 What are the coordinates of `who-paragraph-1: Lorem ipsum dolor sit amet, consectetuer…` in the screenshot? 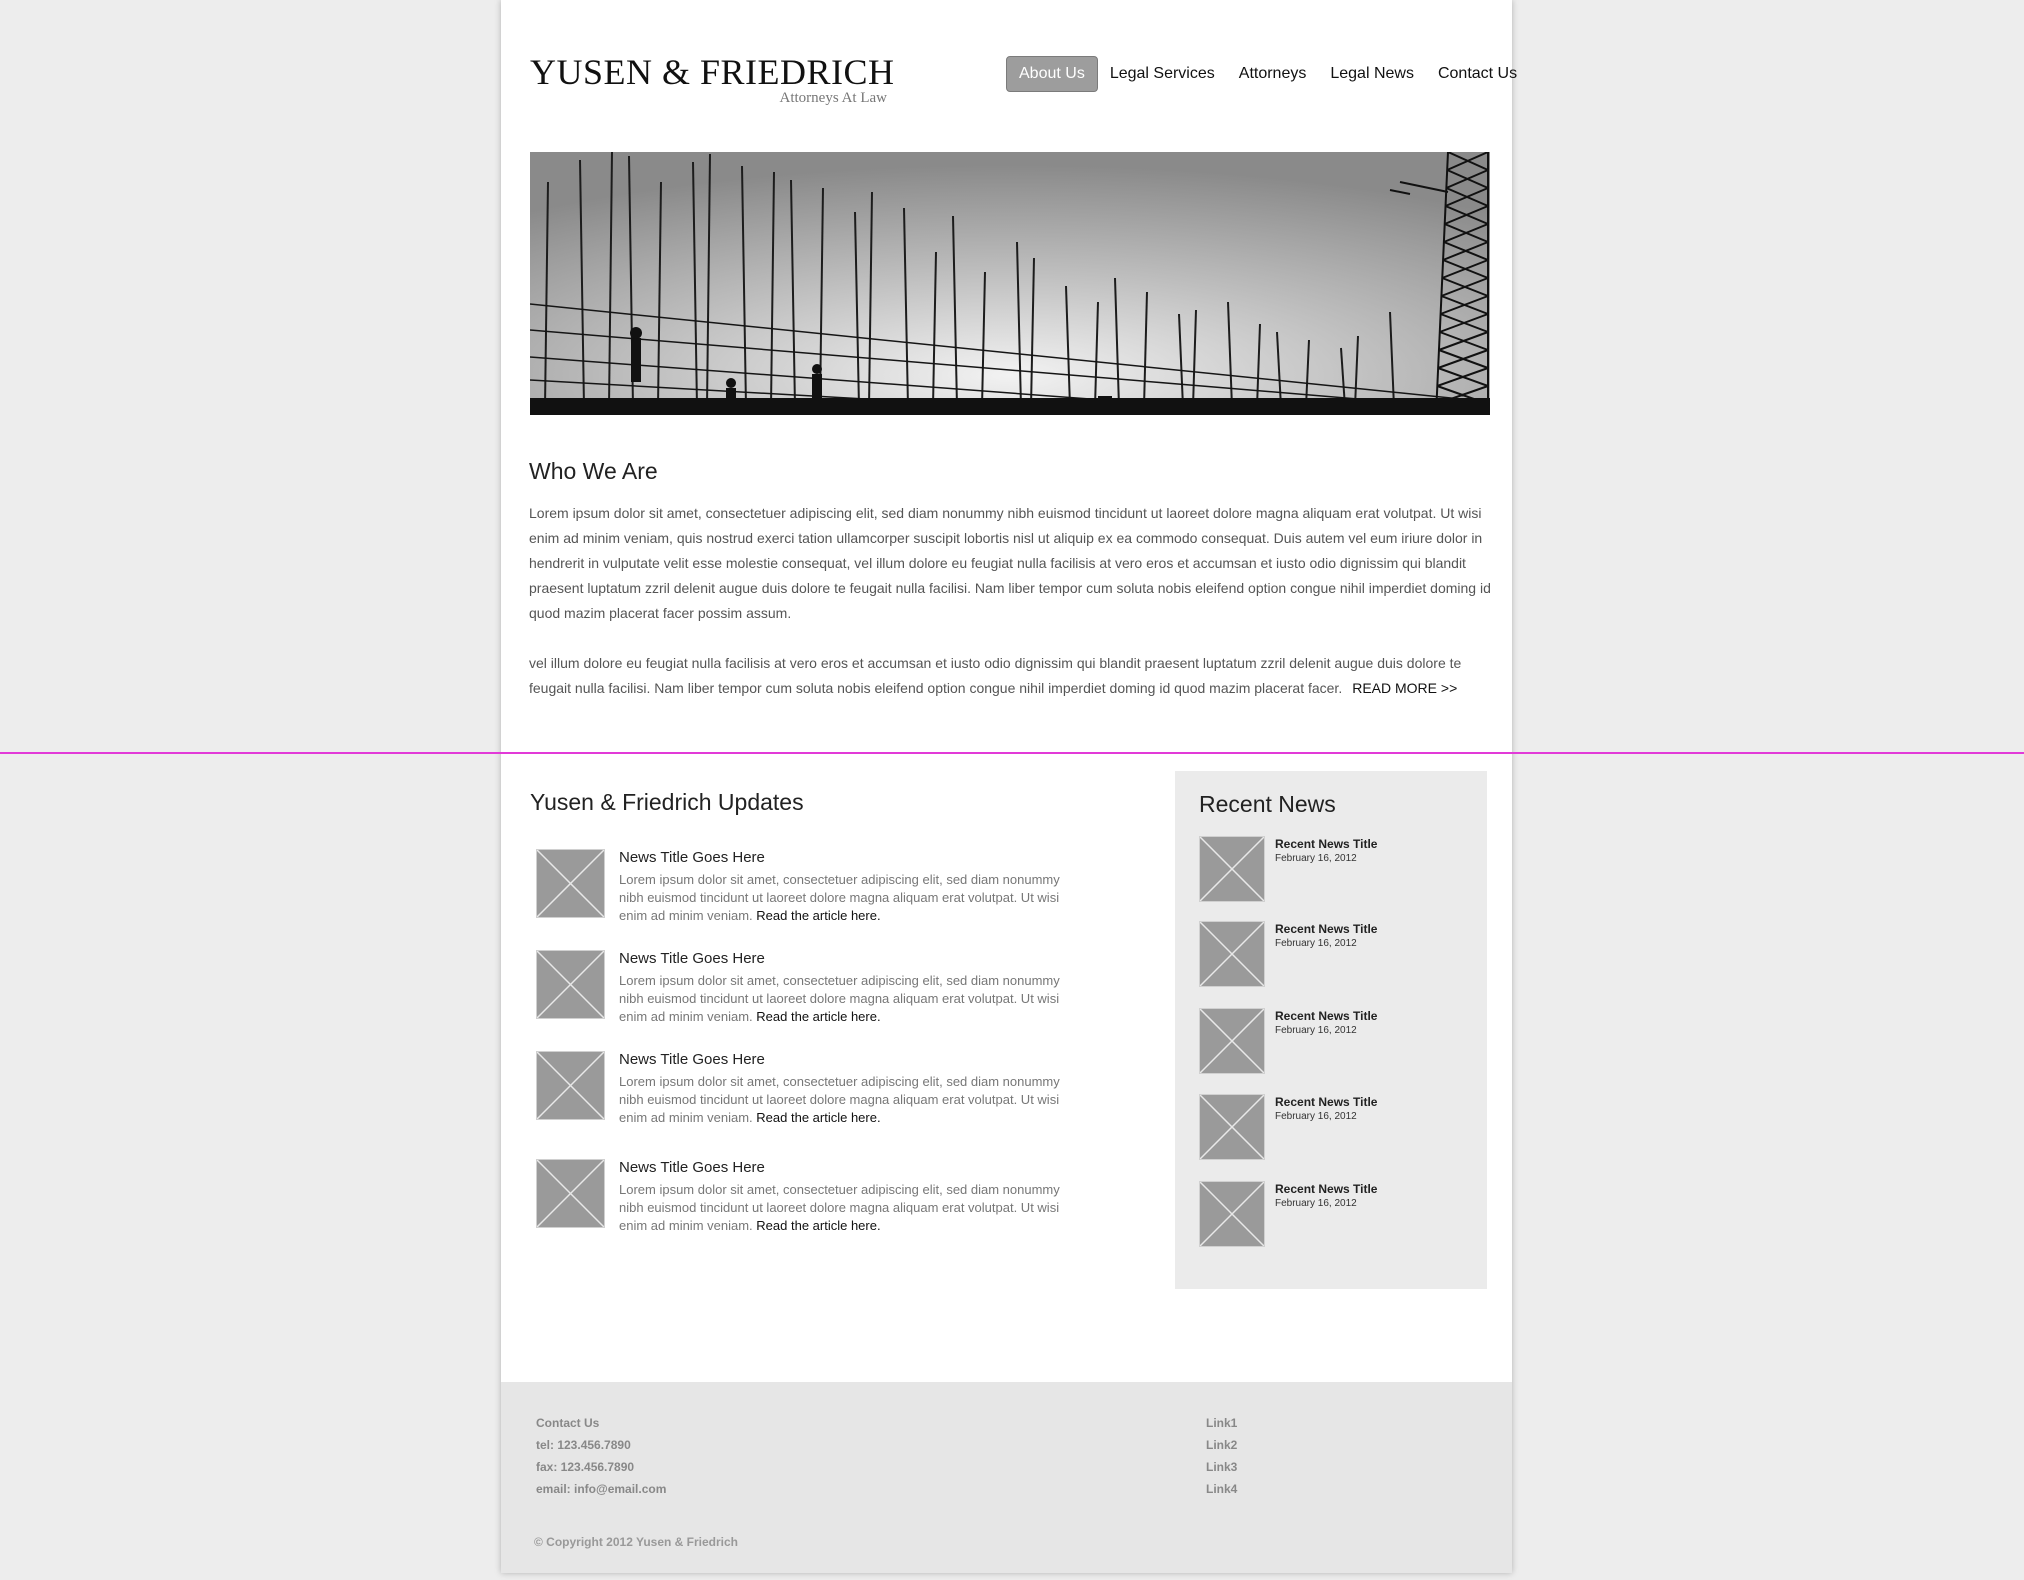 It's located at (1010, 563).